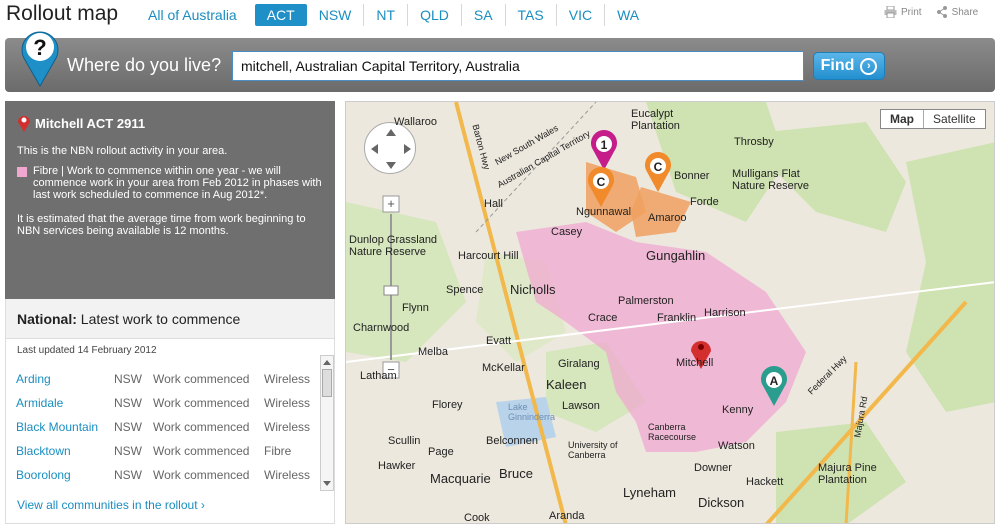  Describe the element at coordinates (655, 120) in the screenshot. I see `map-label: Eucalypt Plantation` at that location.